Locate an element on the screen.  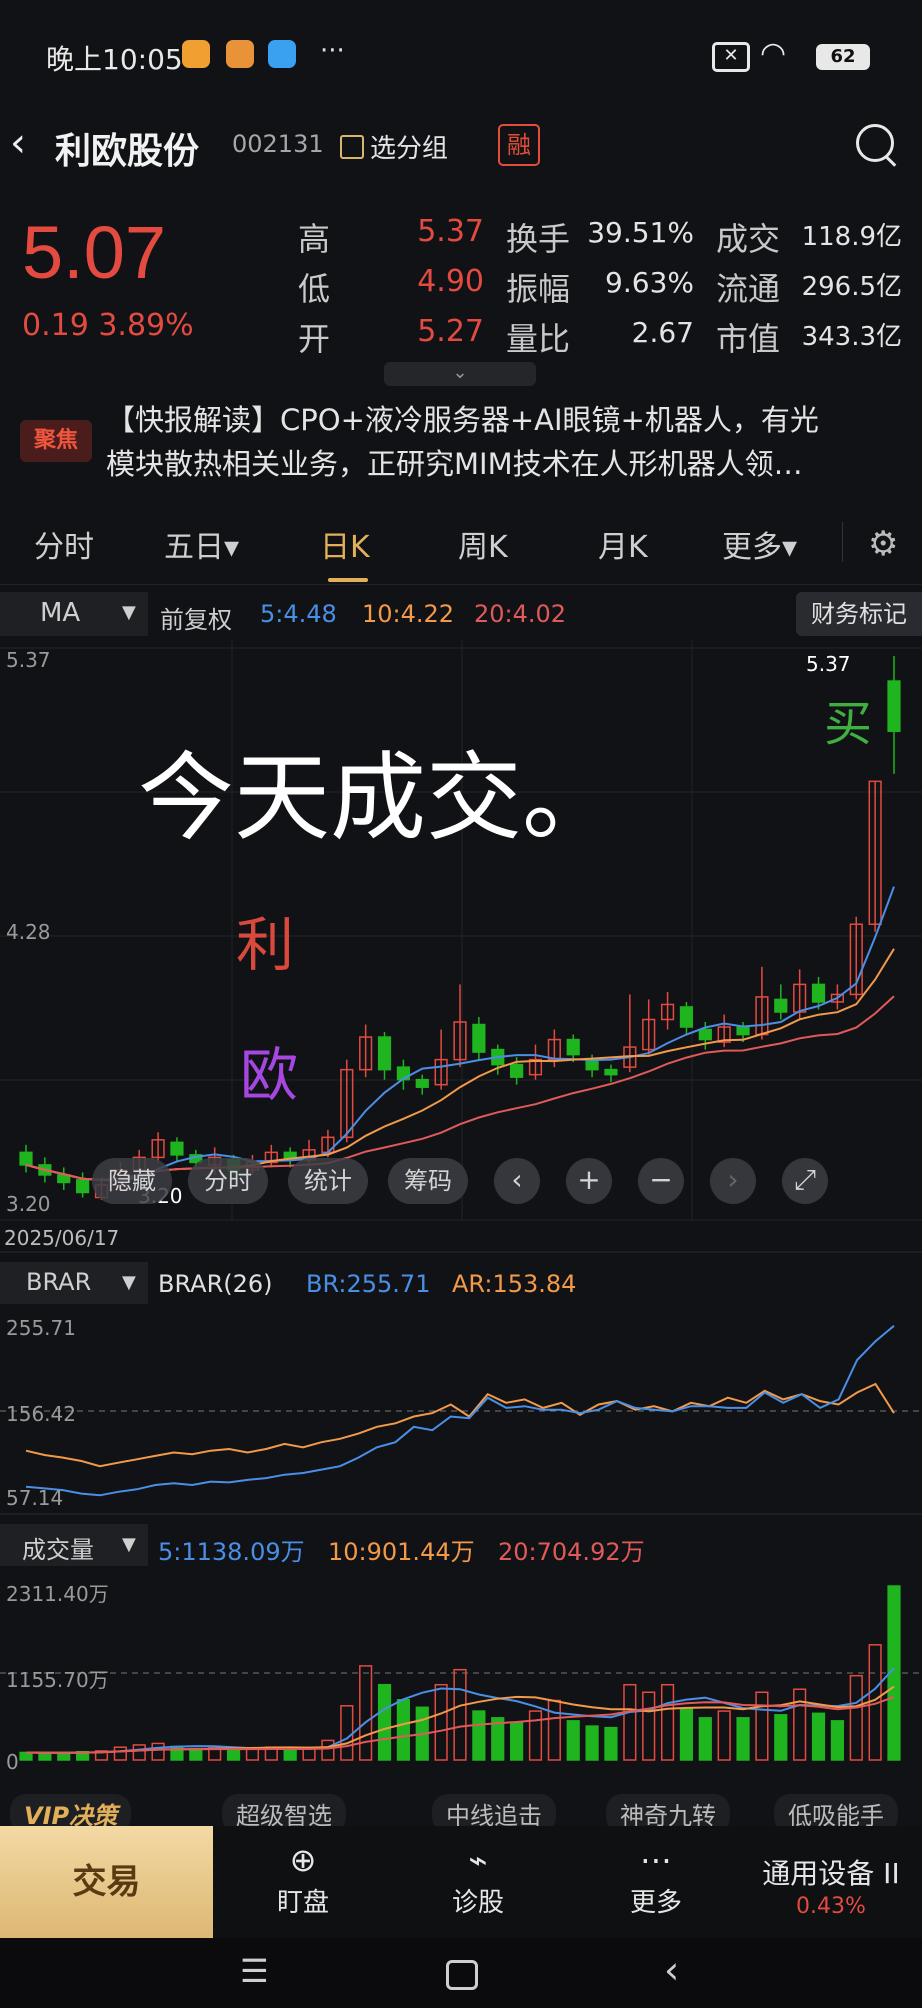
sim-off-icon: ✕ is located at coordinates (731, 57).